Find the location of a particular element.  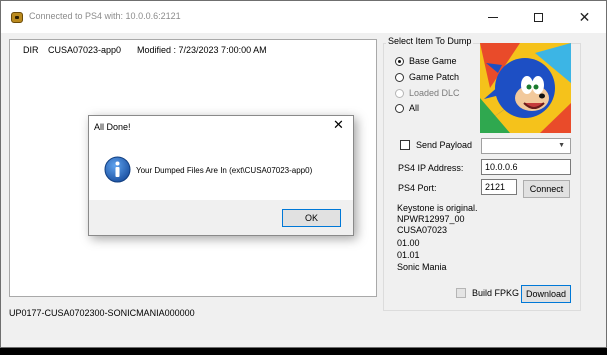

minimize-button is located at coordinates (492, 17).